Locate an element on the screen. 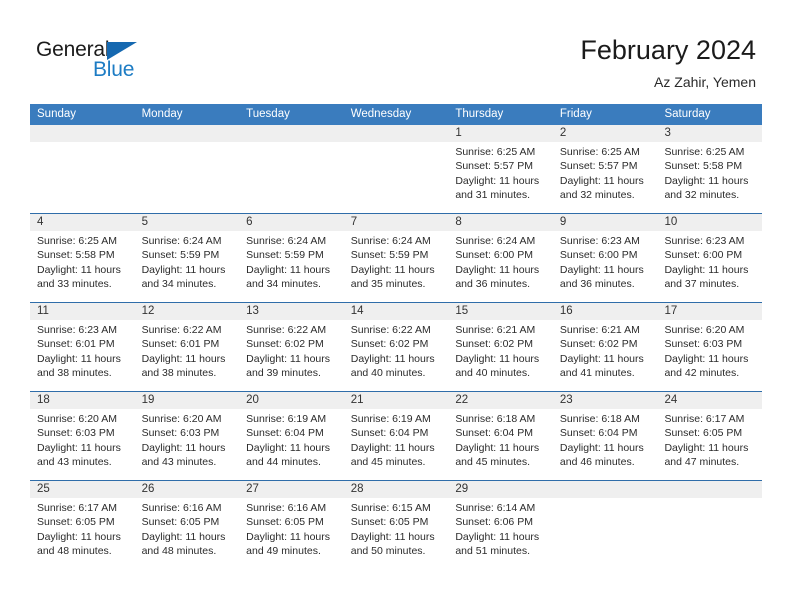 The height and width of the screenshot is (612, 792). general-blue-logo: General Blue is located at coordinates (101, 62).